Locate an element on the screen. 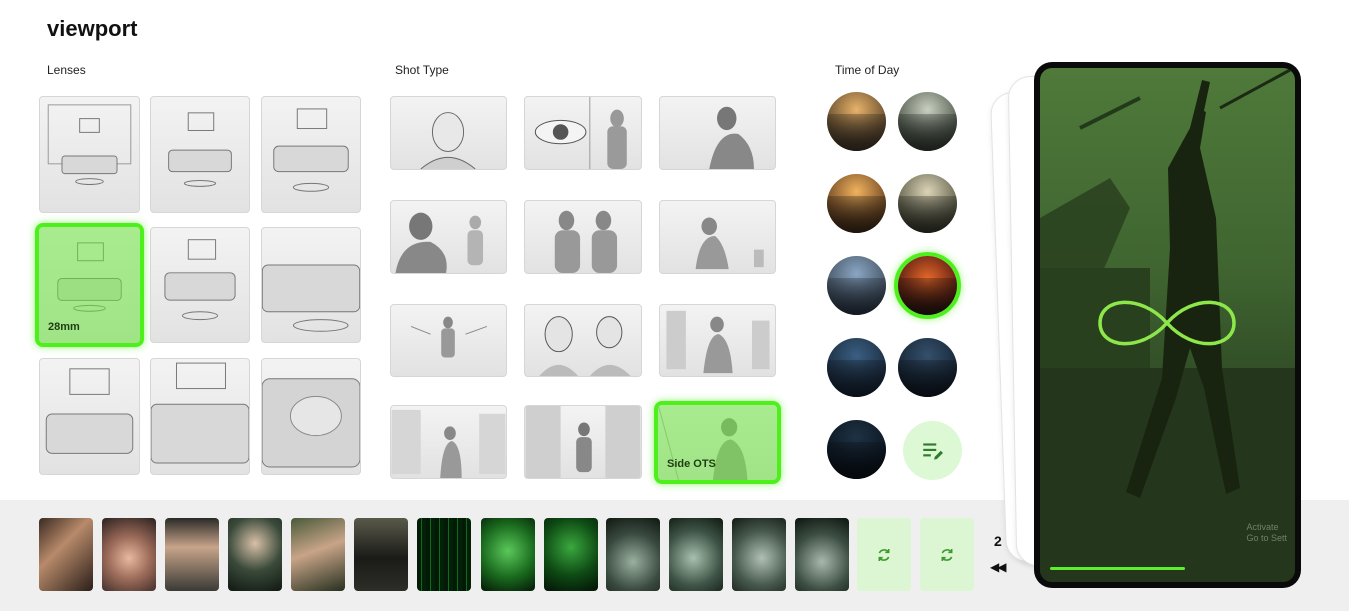  ots-sketch-icon is located at coordinates (439, 242).